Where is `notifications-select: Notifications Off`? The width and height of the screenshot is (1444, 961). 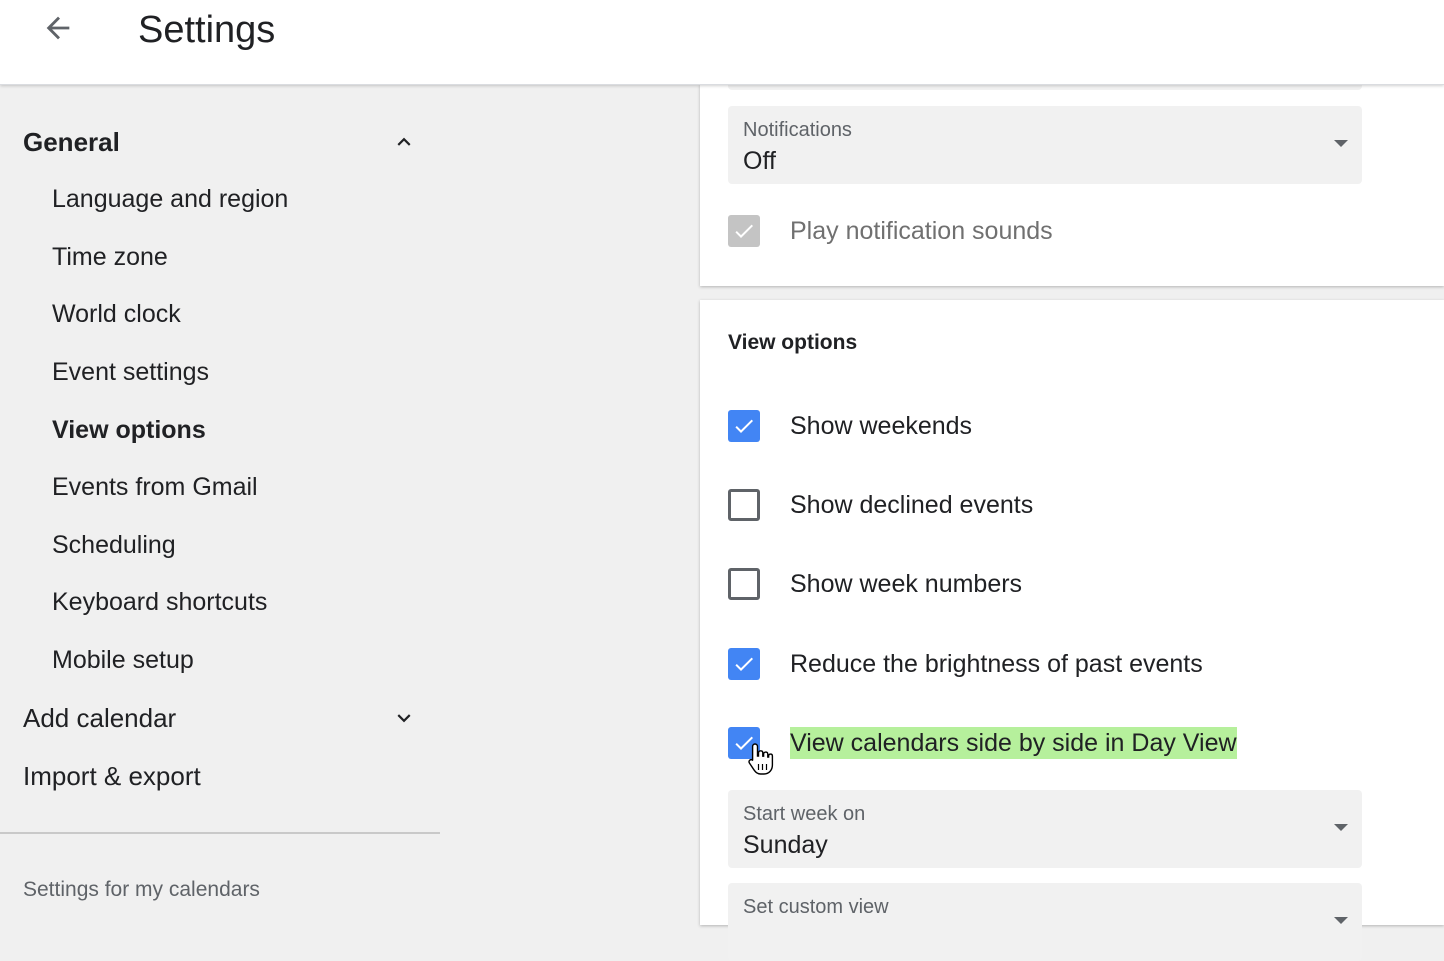
notifications-select: Notifications Off is located at coordinates (1045, 145).